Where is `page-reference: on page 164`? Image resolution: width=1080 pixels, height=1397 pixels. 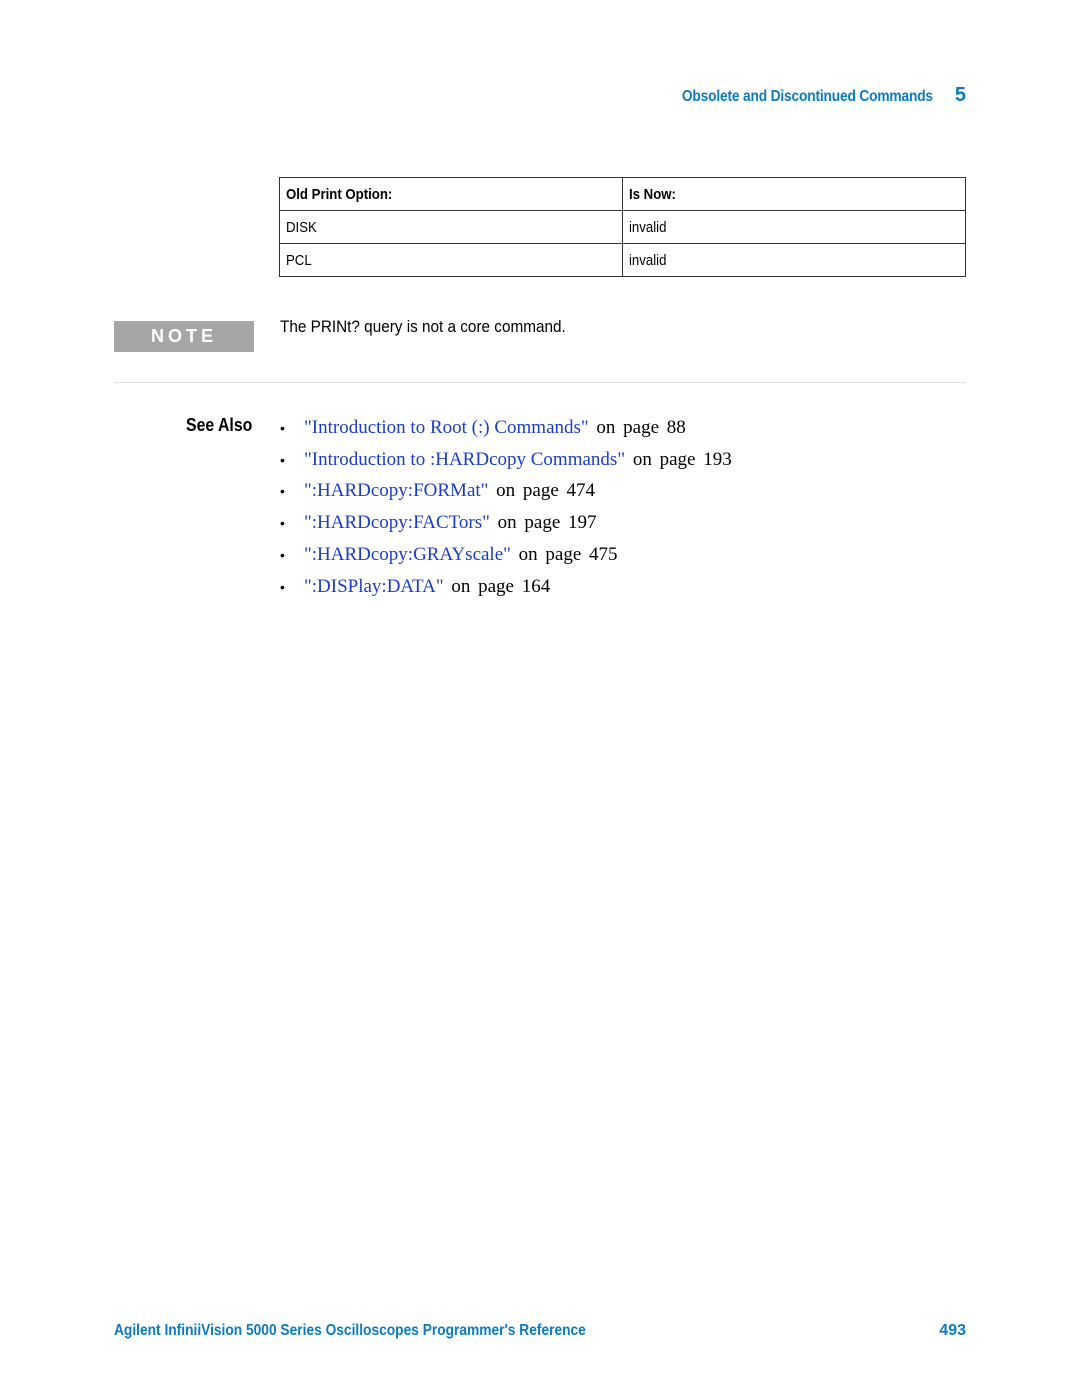 page-reference: on page 164 is located at coordinates (497, 586).